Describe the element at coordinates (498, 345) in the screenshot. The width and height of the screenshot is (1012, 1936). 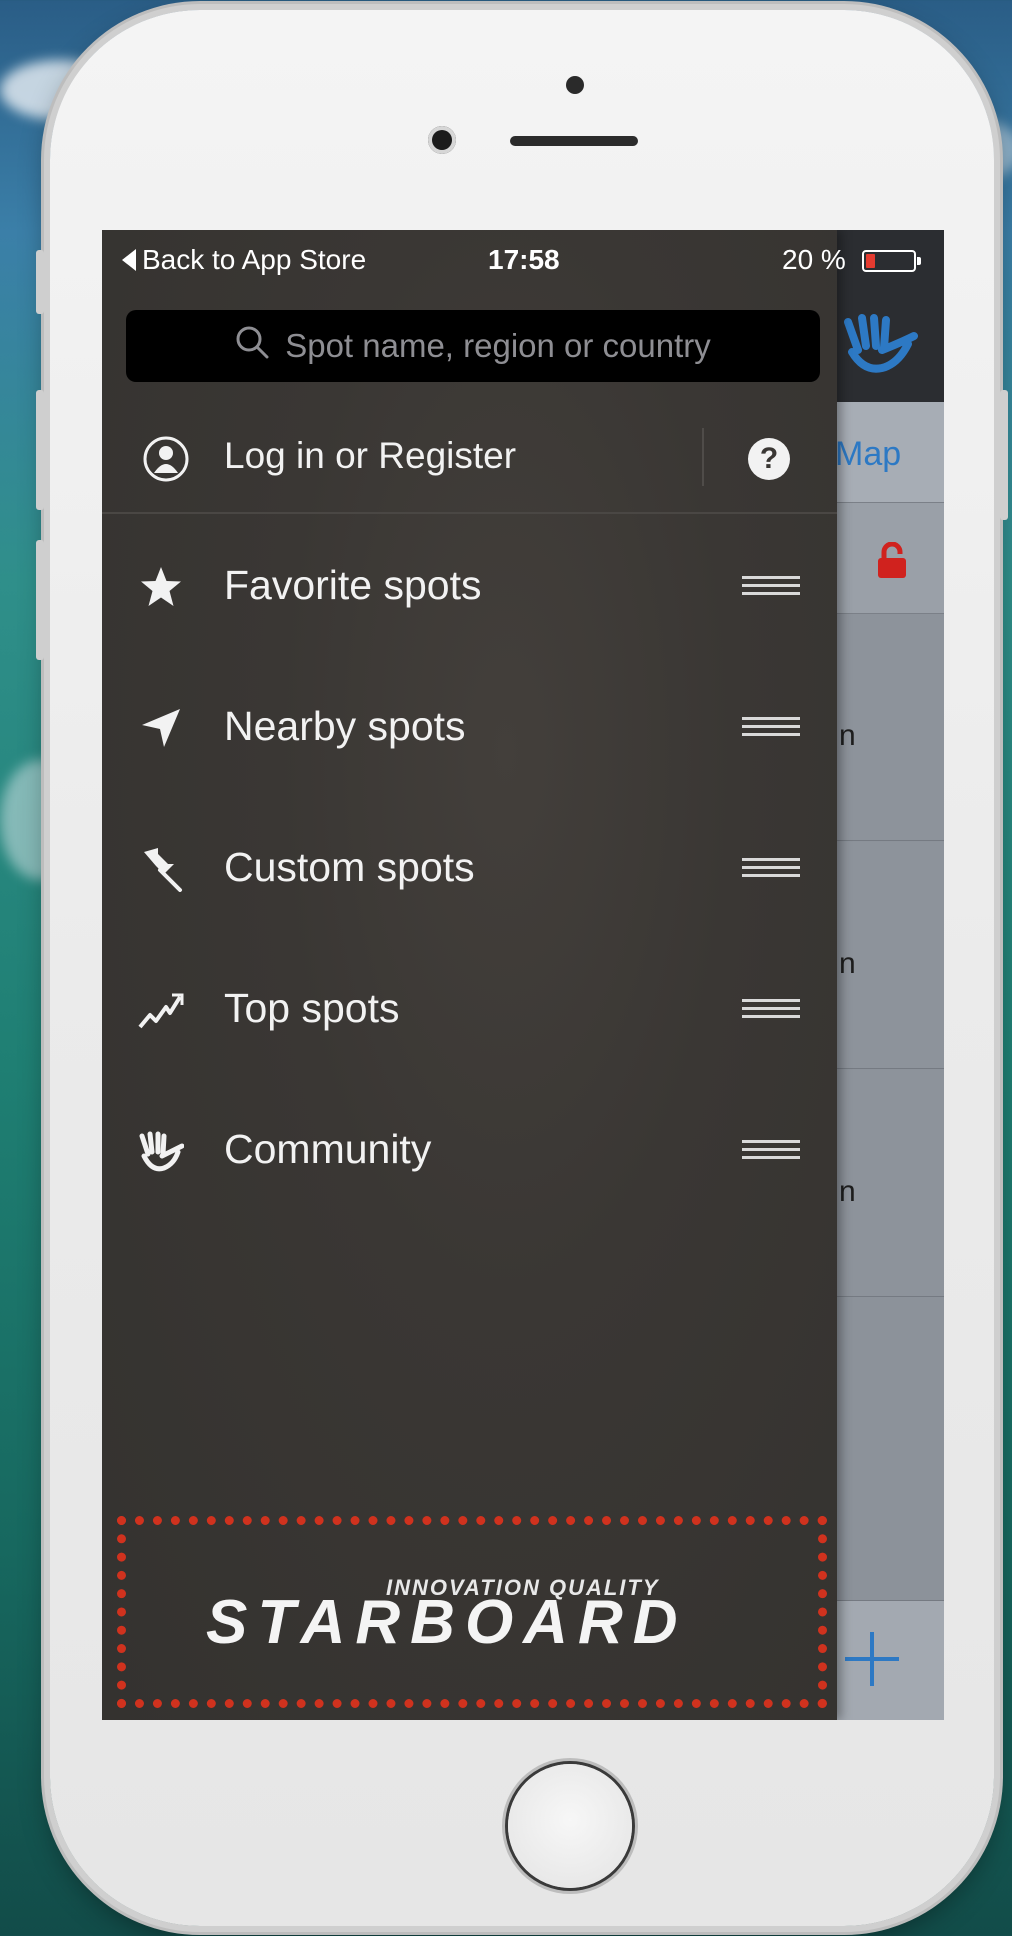
I see `search-placeholder: Spot name, region or country` at that location.